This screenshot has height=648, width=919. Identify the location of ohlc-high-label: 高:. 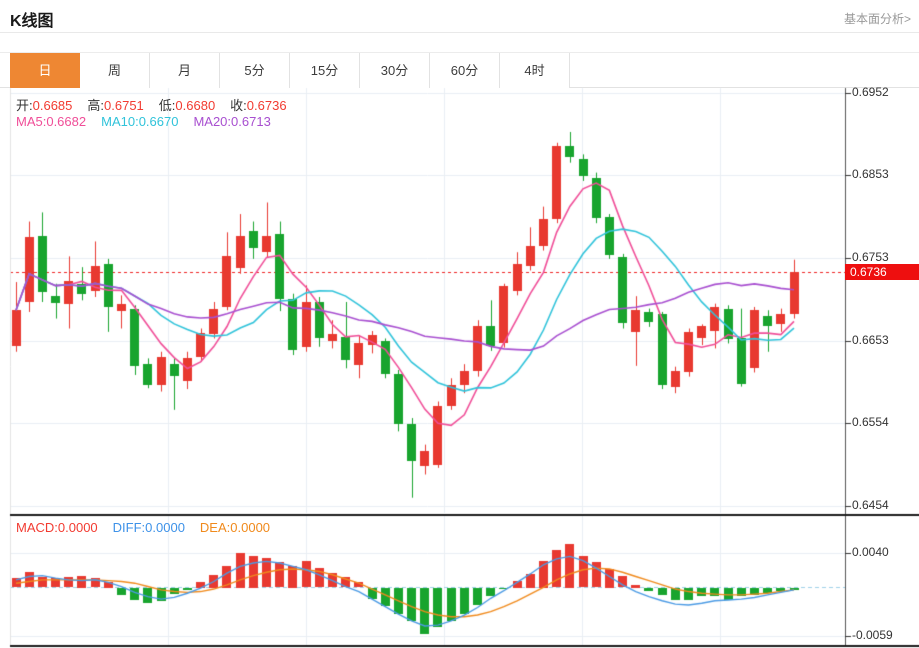
(96, 105).